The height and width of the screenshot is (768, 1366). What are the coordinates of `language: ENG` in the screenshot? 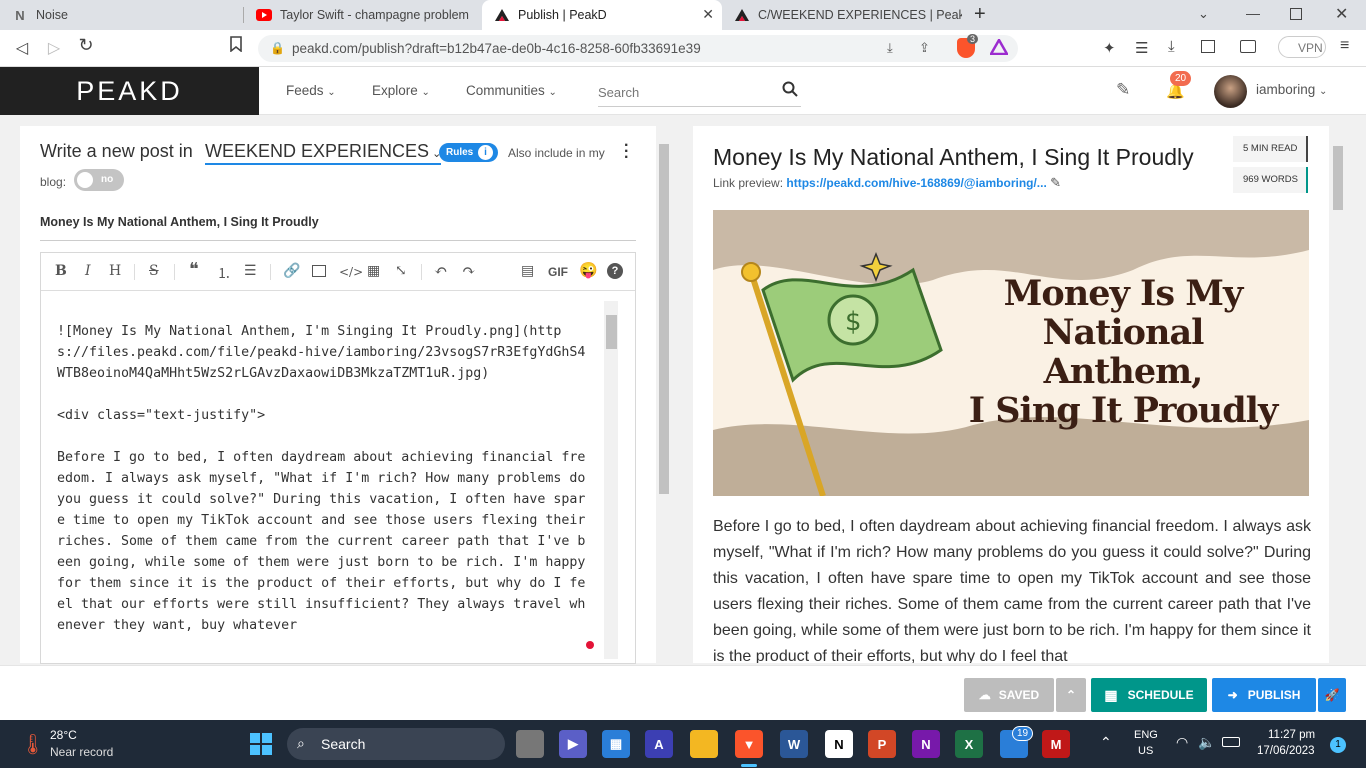 It's located at (1146, 735).